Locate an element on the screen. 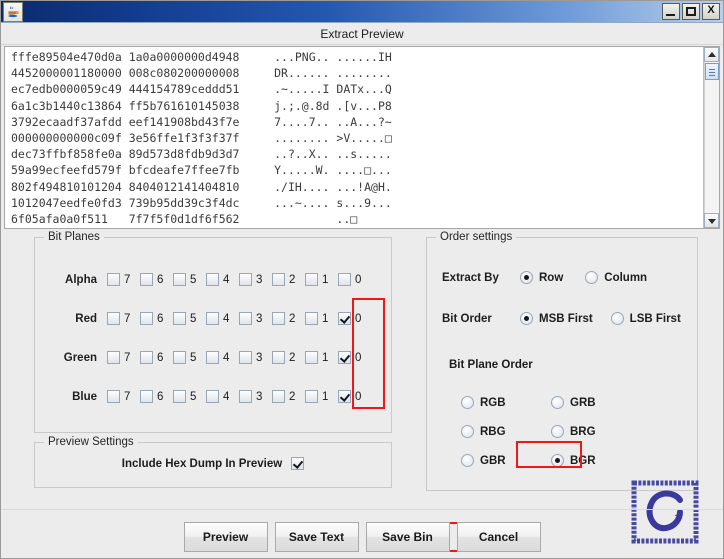 The height and width of the screenshot is (559, 724). bit-plane-order-option-grb: GRB is located at coordinates (596, 402).